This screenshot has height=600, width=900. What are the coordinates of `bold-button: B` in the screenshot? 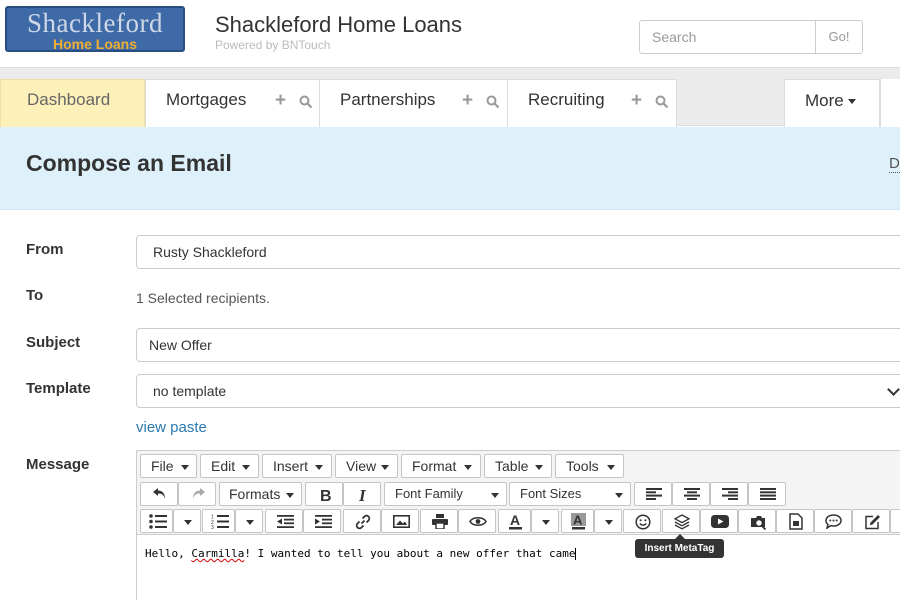 It's located at (324, 494).